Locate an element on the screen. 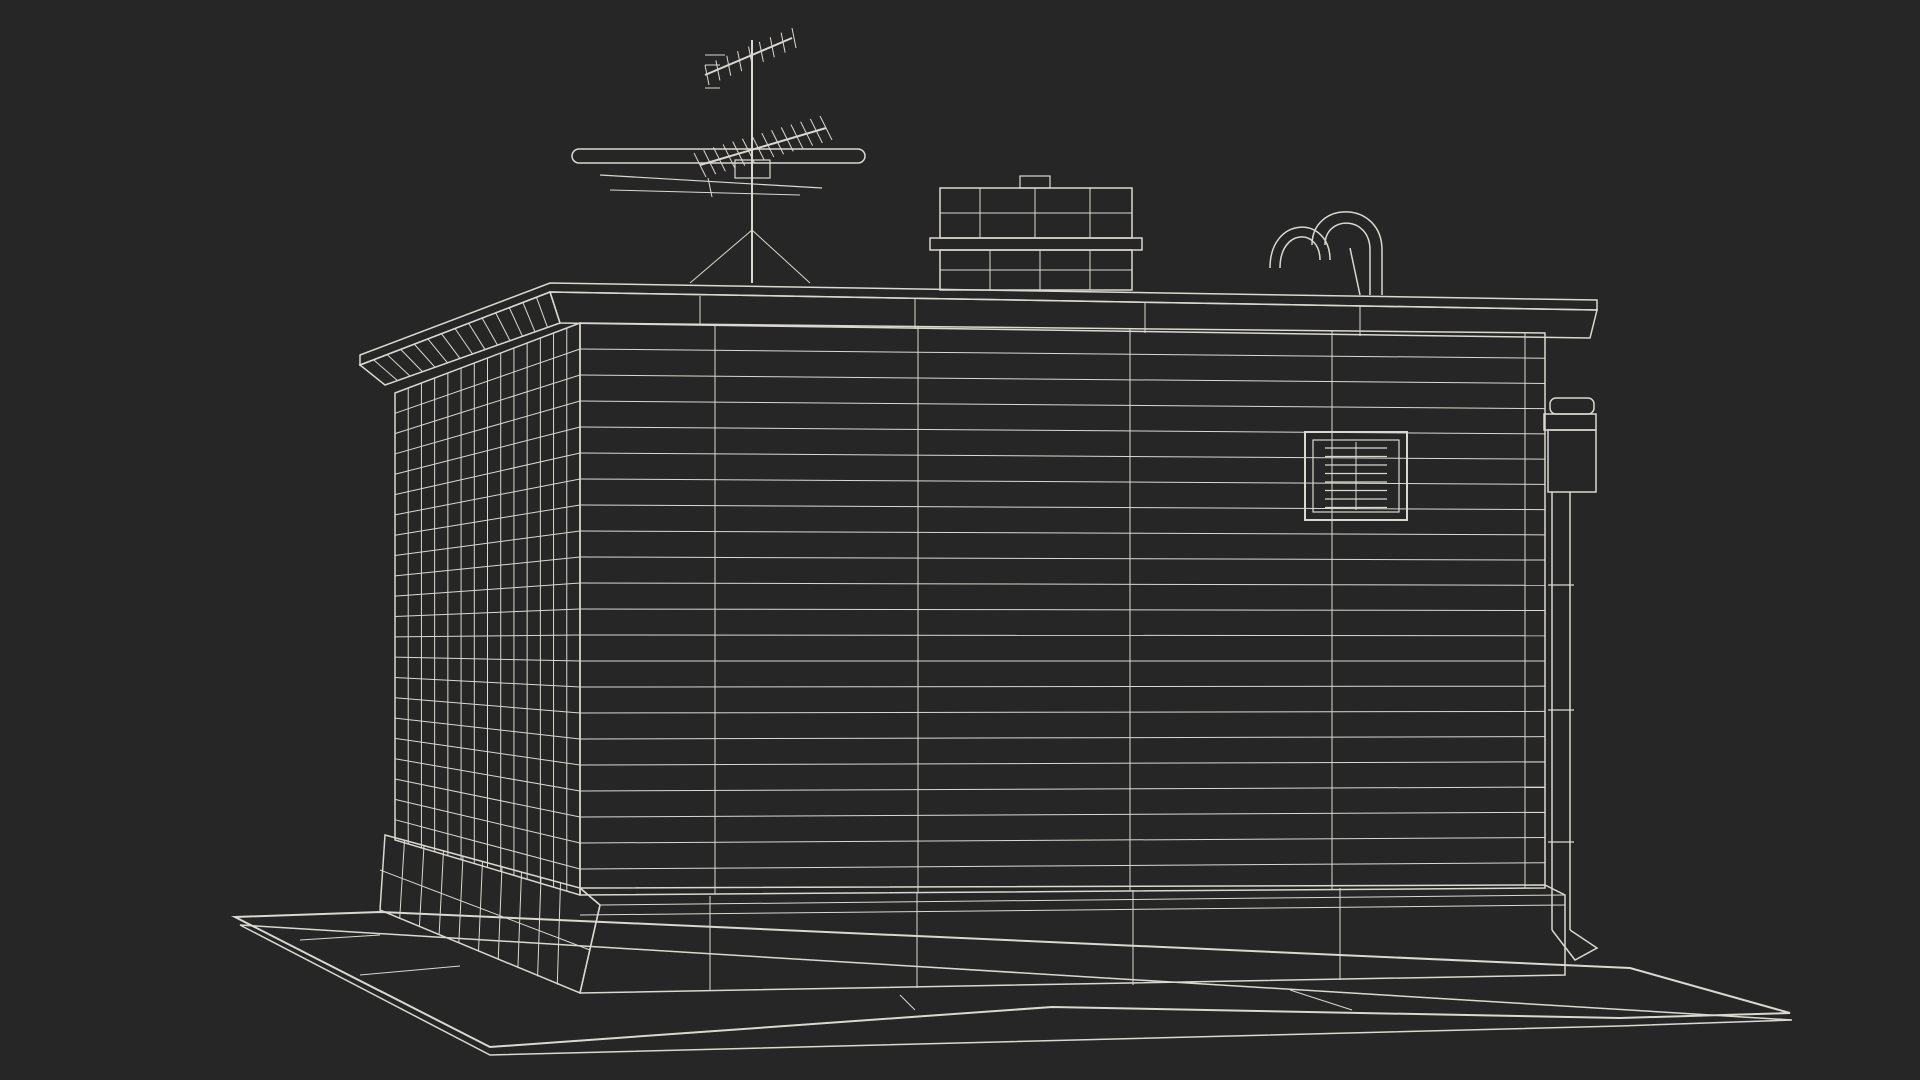 The height and width of the screenshot is (1080, 1920). chimney is located at coordinates (1036, 233).